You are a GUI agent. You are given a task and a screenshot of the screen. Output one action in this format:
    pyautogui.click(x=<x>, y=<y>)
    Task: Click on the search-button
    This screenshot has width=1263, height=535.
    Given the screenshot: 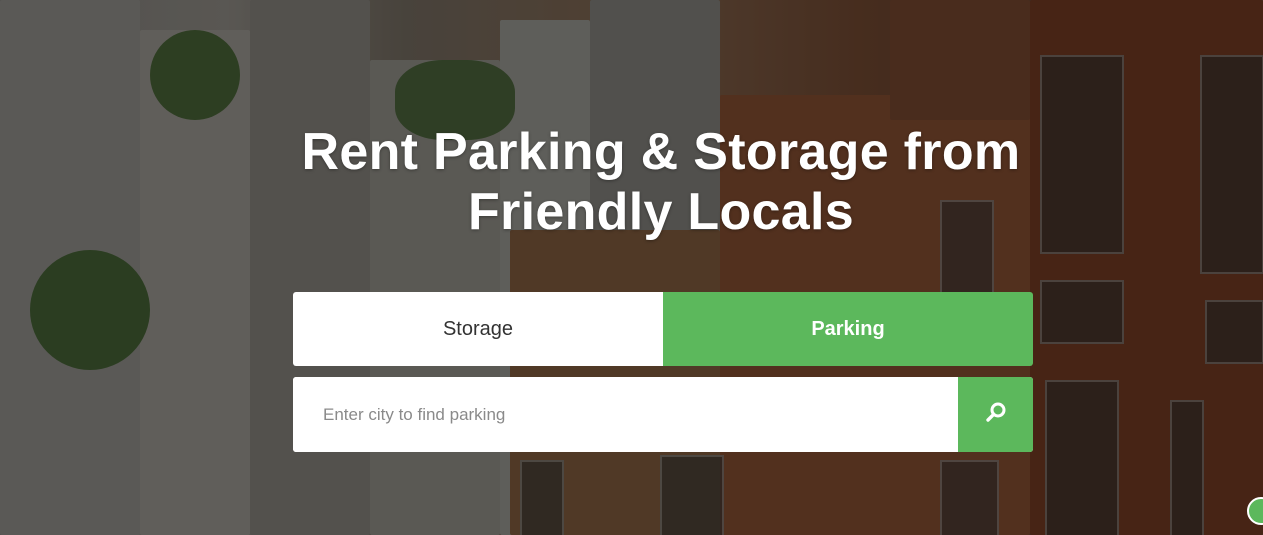 What is the action you would take?
    pyautogui.click(x=995, y=414)
    